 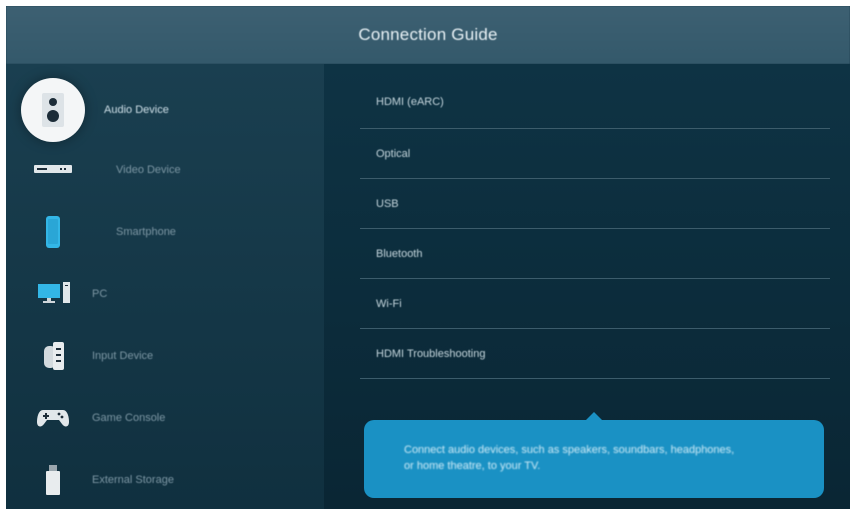 What do you see at coordinates (53, 110) in the screenshot?
I see `speaker-icon` at bounding box center [53, 110].